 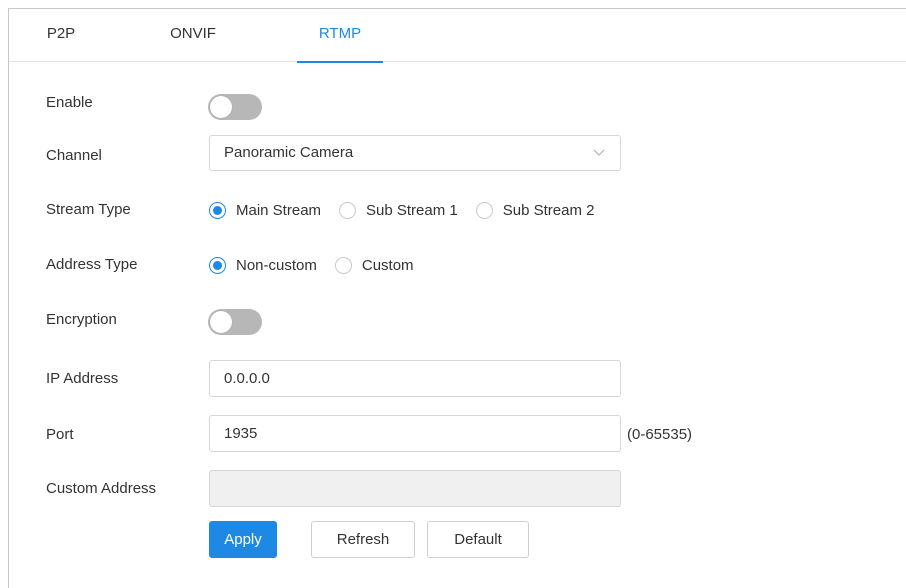 What do you see at coordinates (92, 264) in the screenshot?
I see `address-type-label: Address Type` at bounding box center [92, 264].